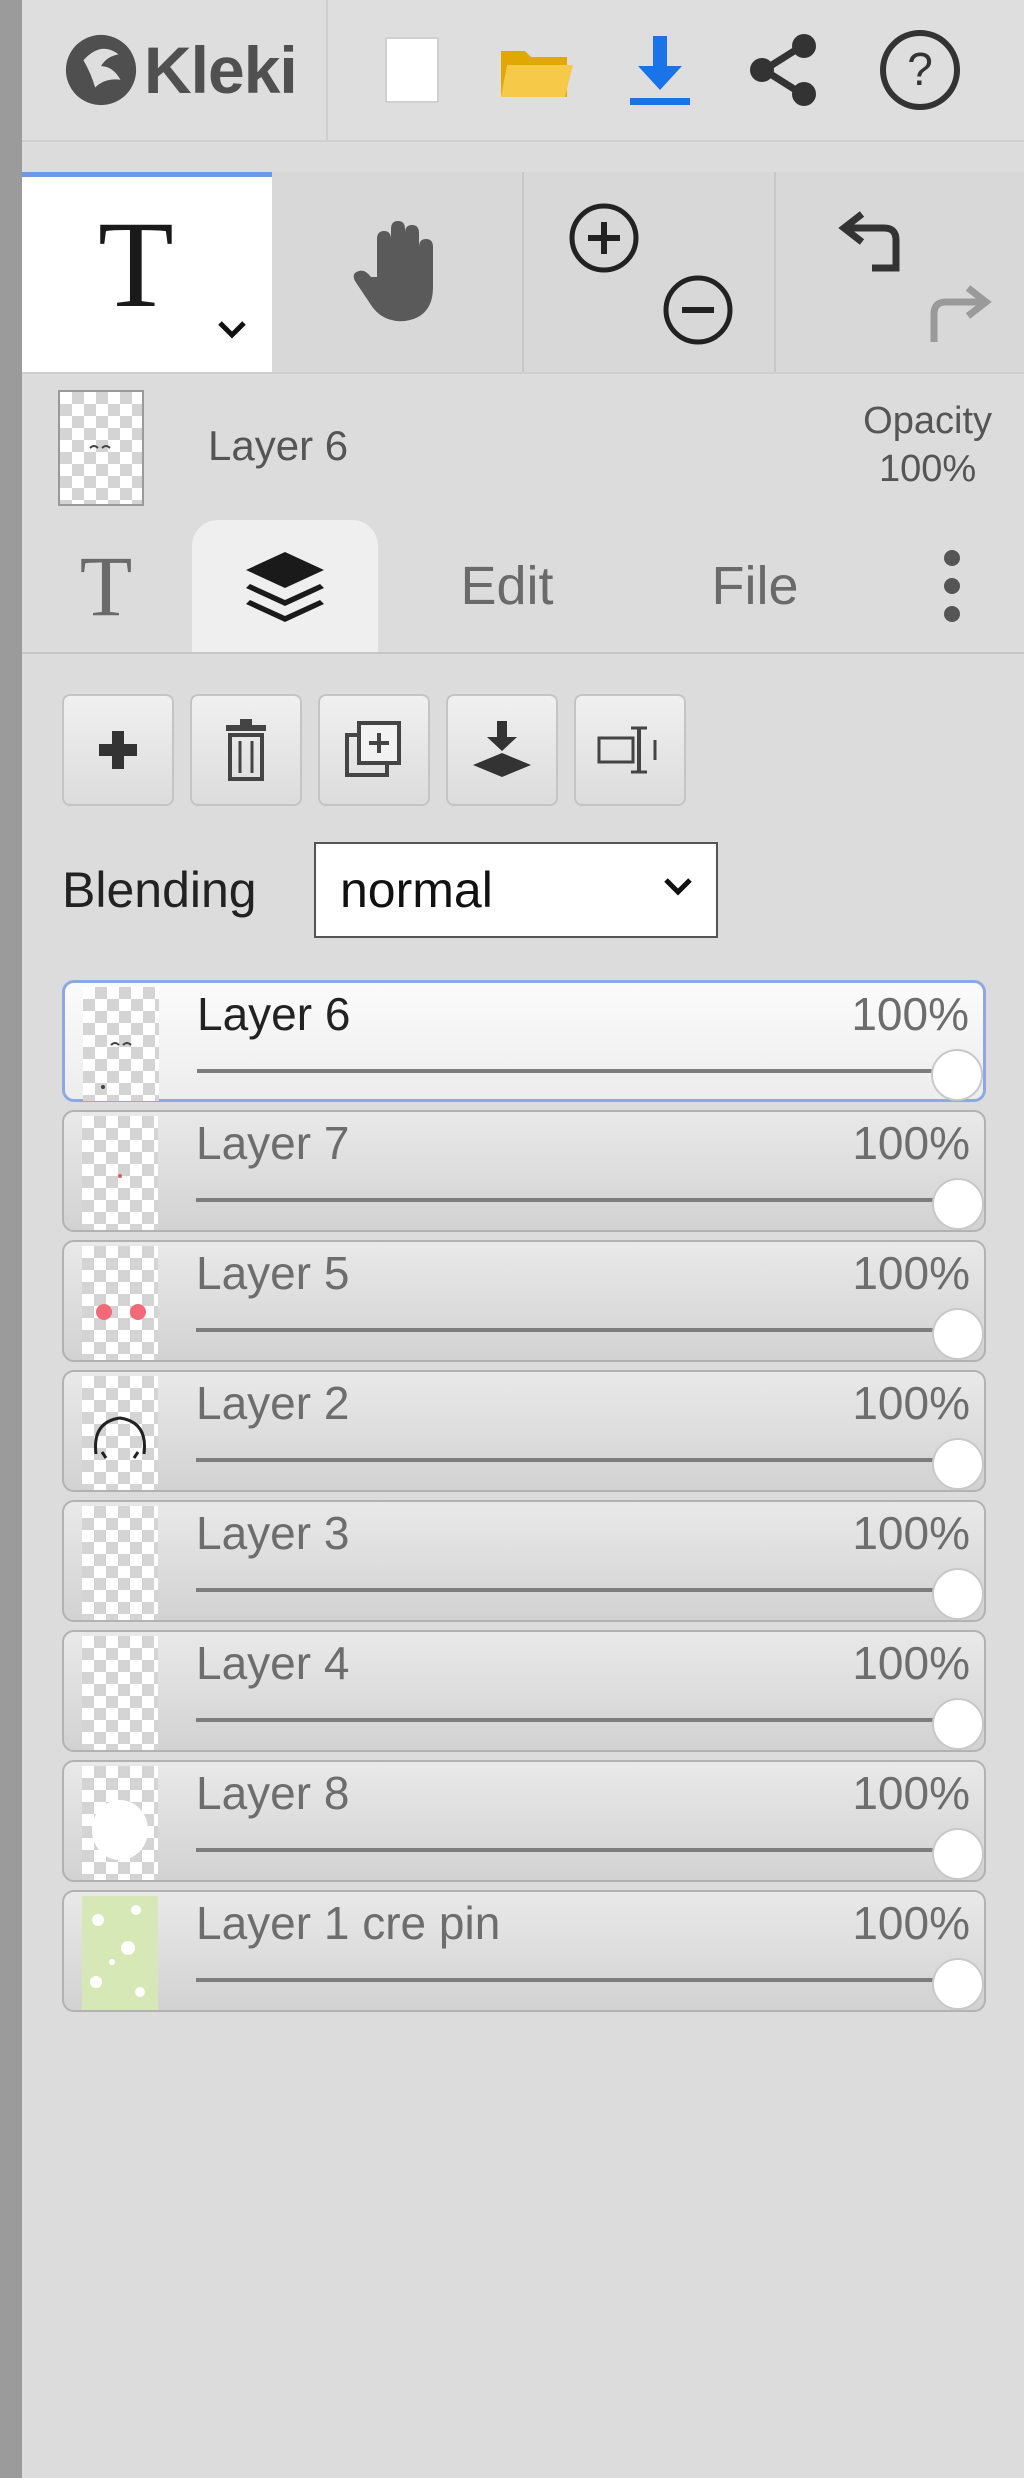  Describe the element at coordinates (524, 1431) in the screenshot. I see `layer-row: Layer 2 100%` at that location.